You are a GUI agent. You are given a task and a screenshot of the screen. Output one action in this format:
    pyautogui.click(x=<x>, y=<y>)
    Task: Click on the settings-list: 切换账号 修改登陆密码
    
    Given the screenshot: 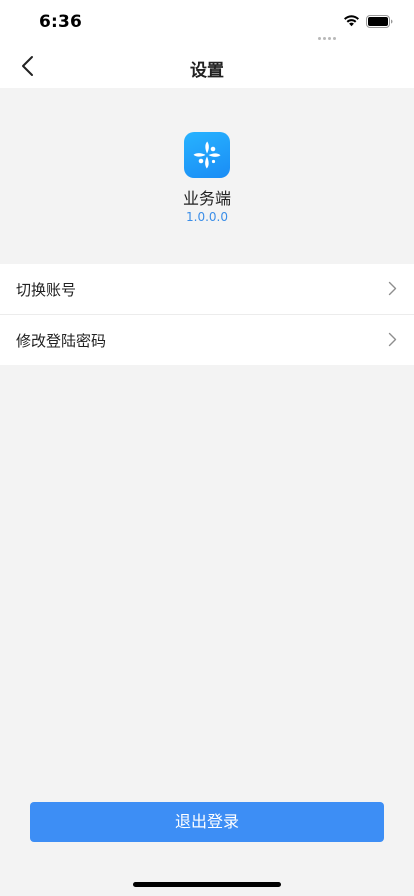 What is the action you would take?
    pyautogui.click(x=207, y=314)
    